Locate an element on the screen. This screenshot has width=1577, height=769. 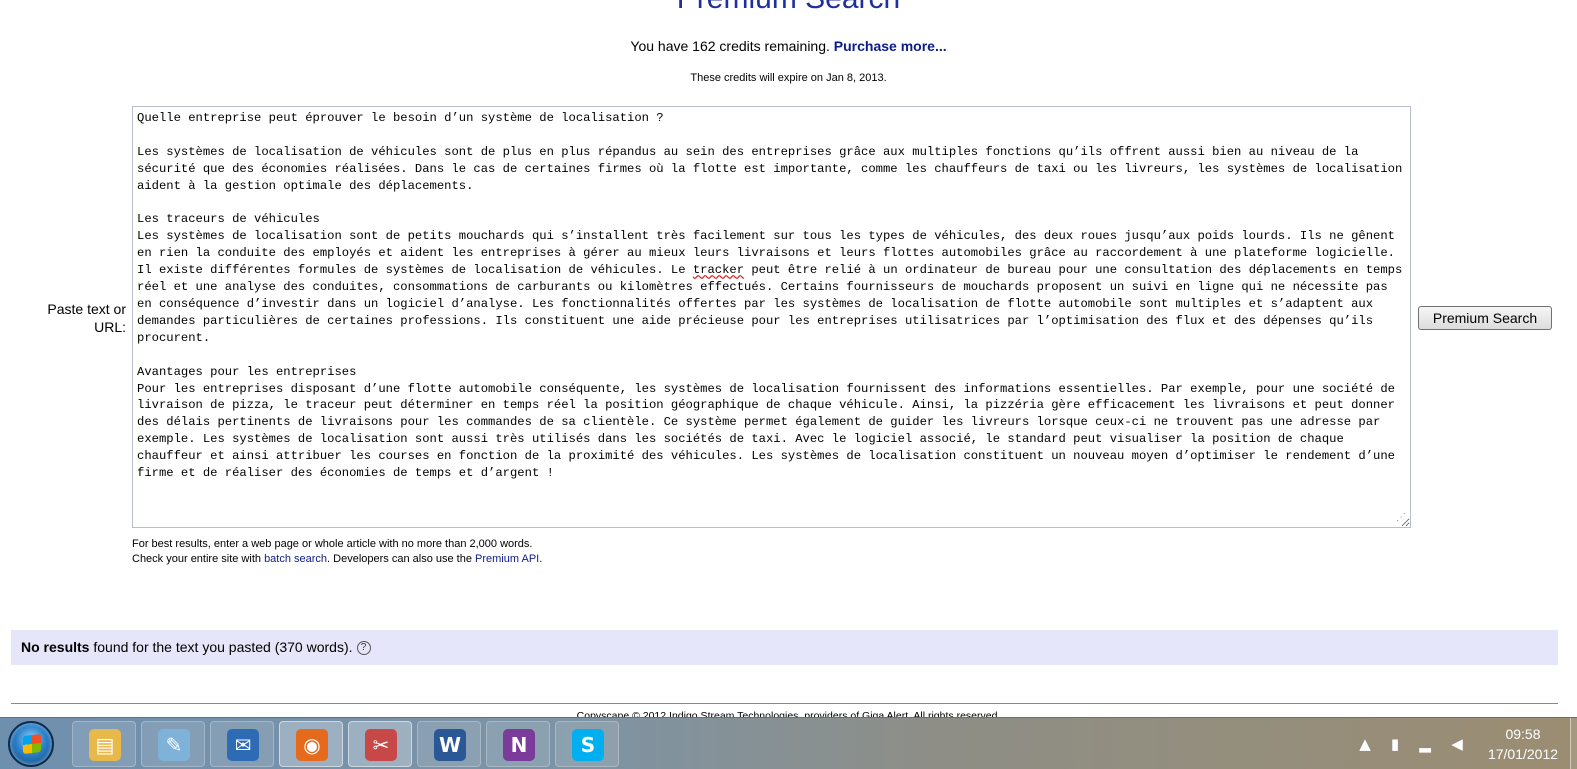
word-icon: W is located at coordinates (450, 745).